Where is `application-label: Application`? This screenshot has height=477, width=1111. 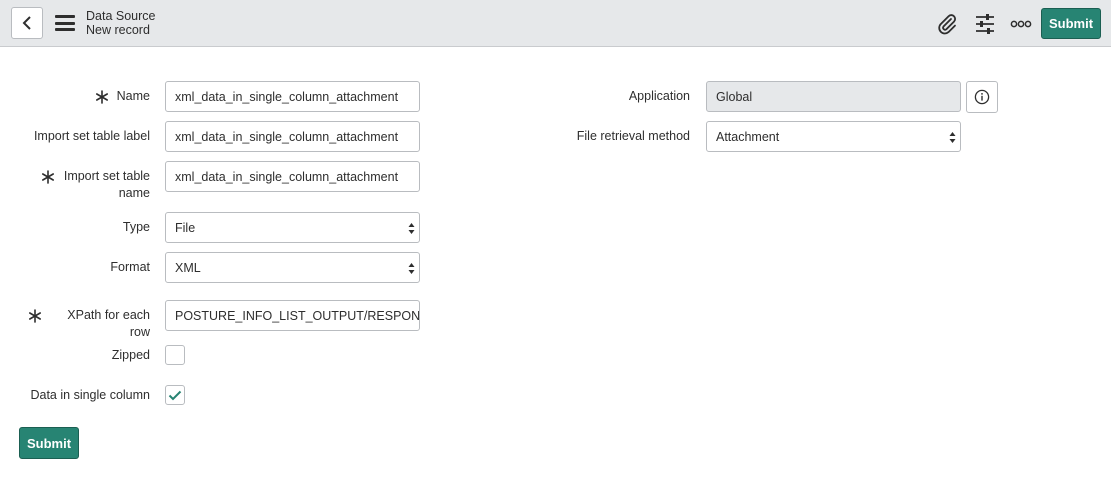 application-label: Application is located at coordinates (659, 96).